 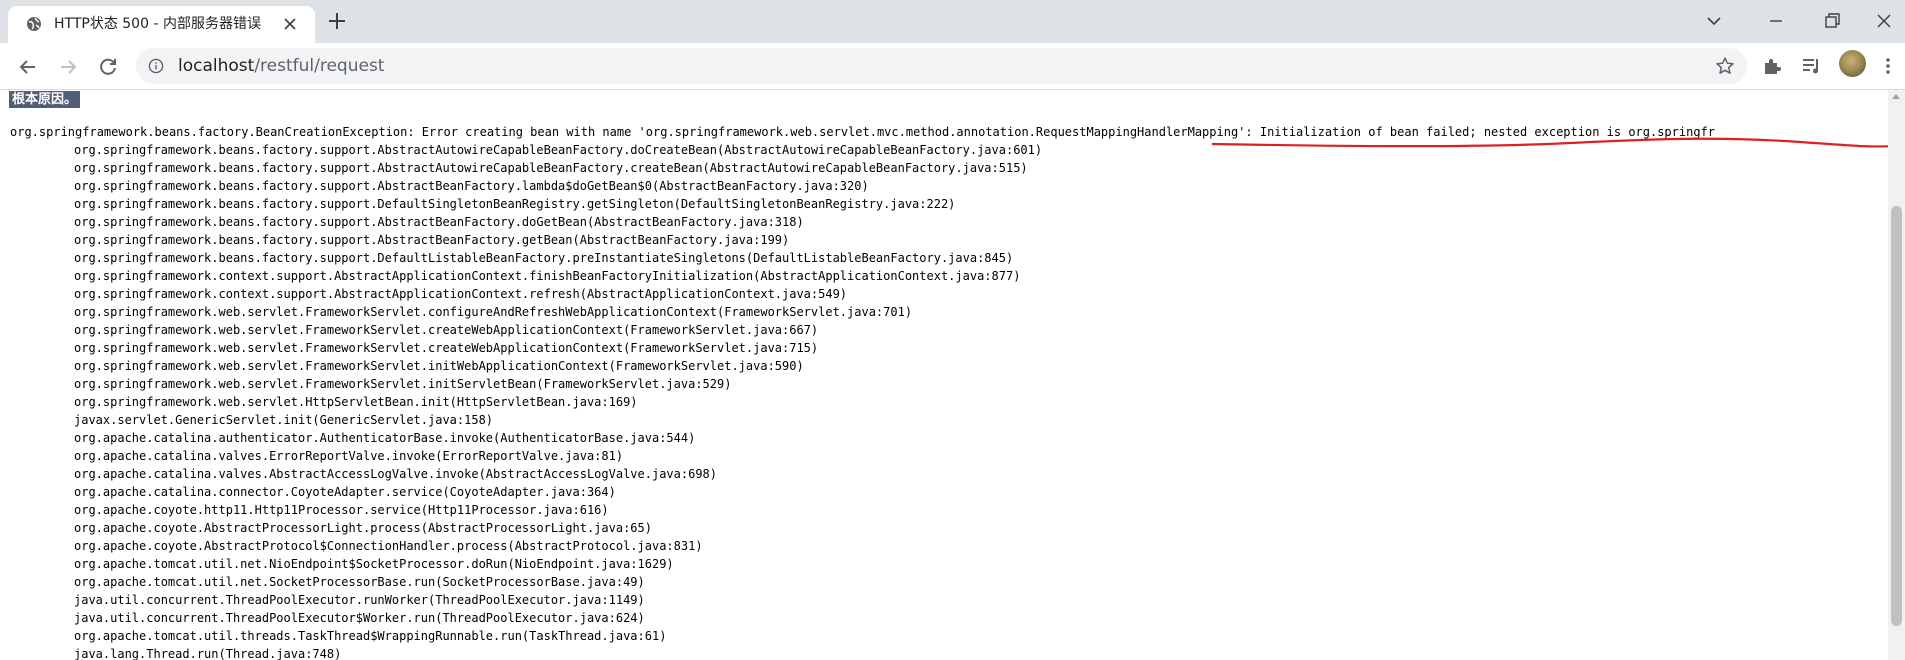 What do you see at coordinates (156, 66) in the screenshot?
I see `info-icon` at bounding box center [156, 66].